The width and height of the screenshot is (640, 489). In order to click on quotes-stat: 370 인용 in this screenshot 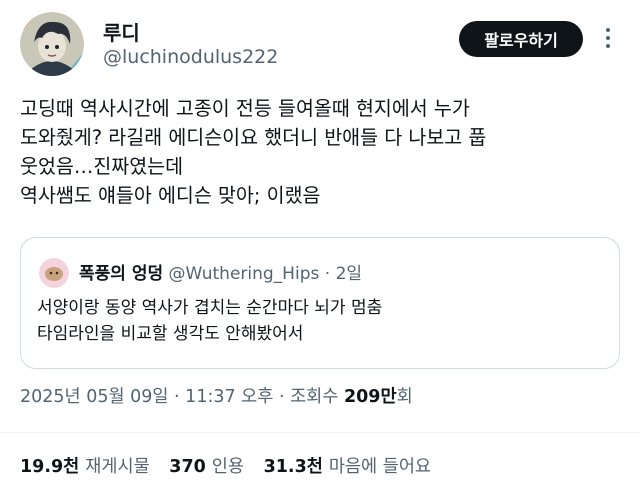, I will do `click(206, 465)`.